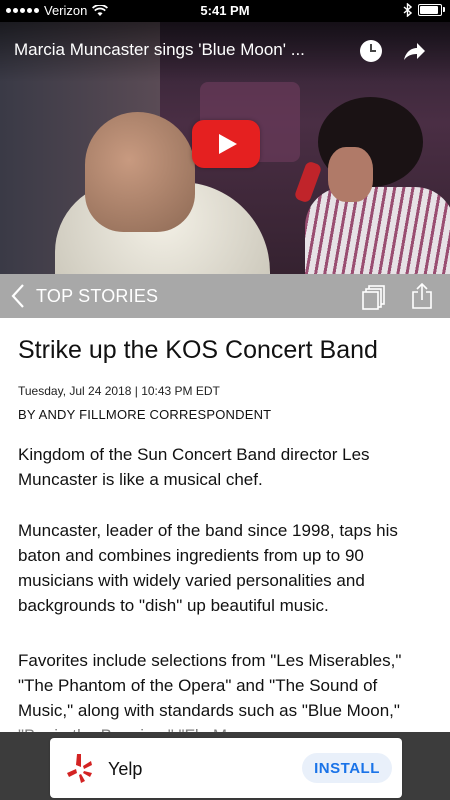 This screenshot has height=800, width=450. I want to click on ad-app-name: Yelp, so click(125, 769).